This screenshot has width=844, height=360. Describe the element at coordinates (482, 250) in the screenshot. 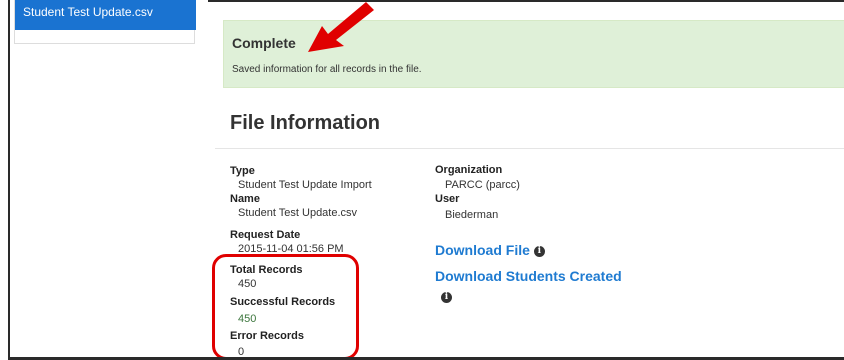

I see `download-file-label: Download File` at that location.